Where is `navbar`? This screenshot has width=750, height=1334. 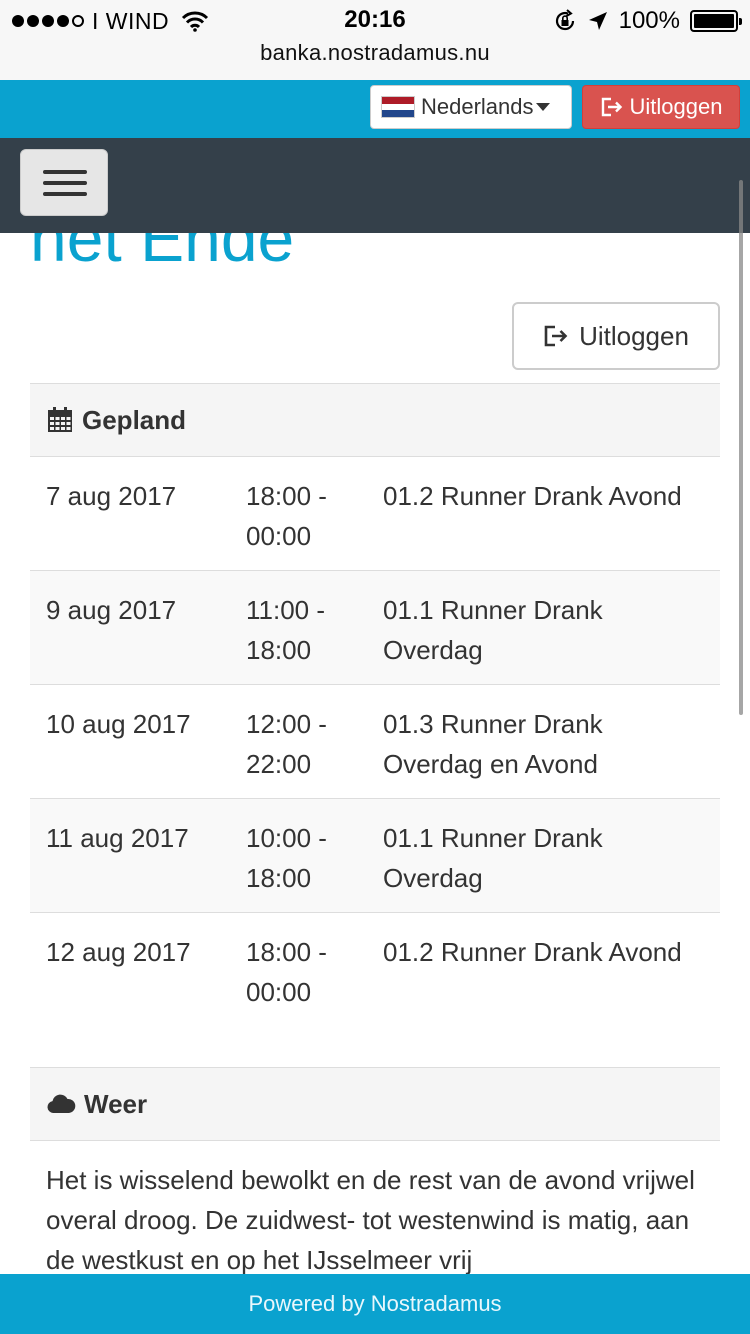
navbar is located at coordinates (375, 185).